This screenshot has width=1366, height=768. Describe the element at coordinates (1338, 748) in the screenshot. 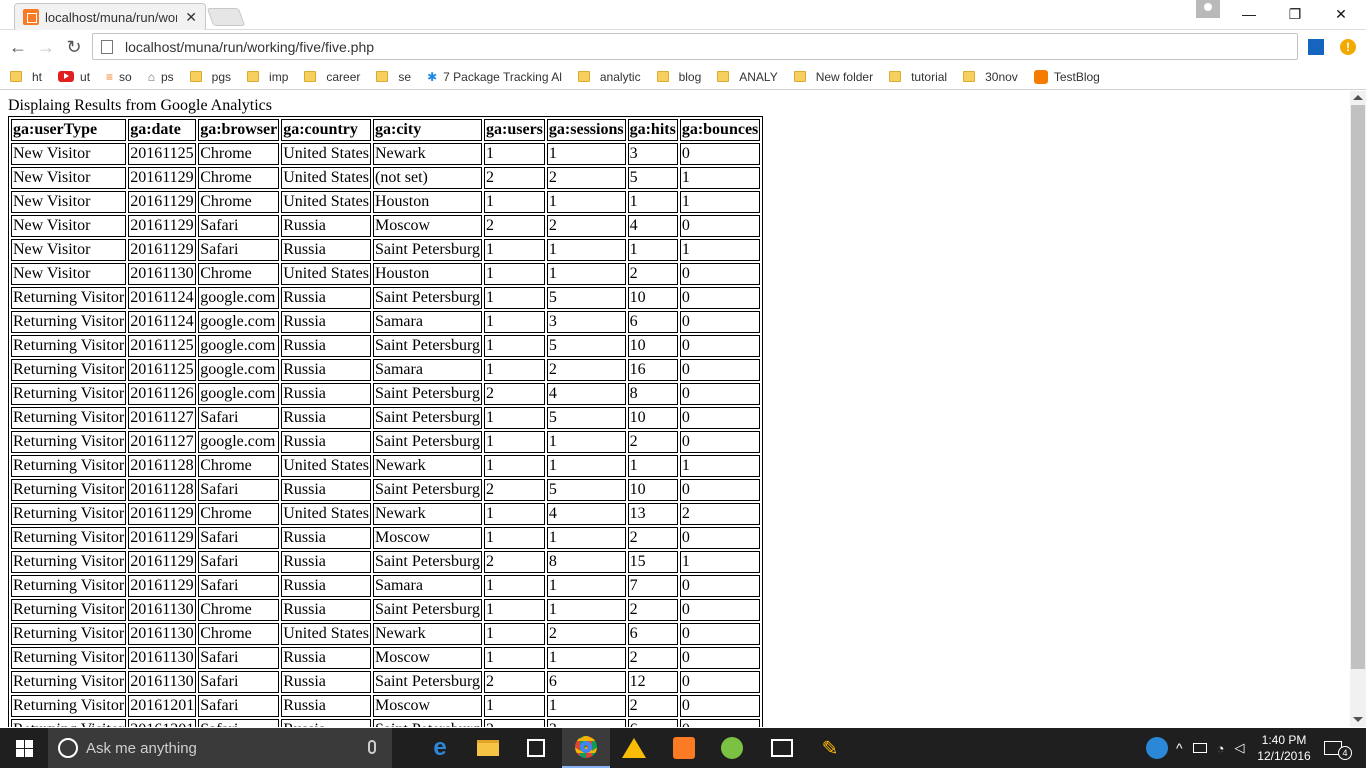

I see `action-center-button: 4` at that location.